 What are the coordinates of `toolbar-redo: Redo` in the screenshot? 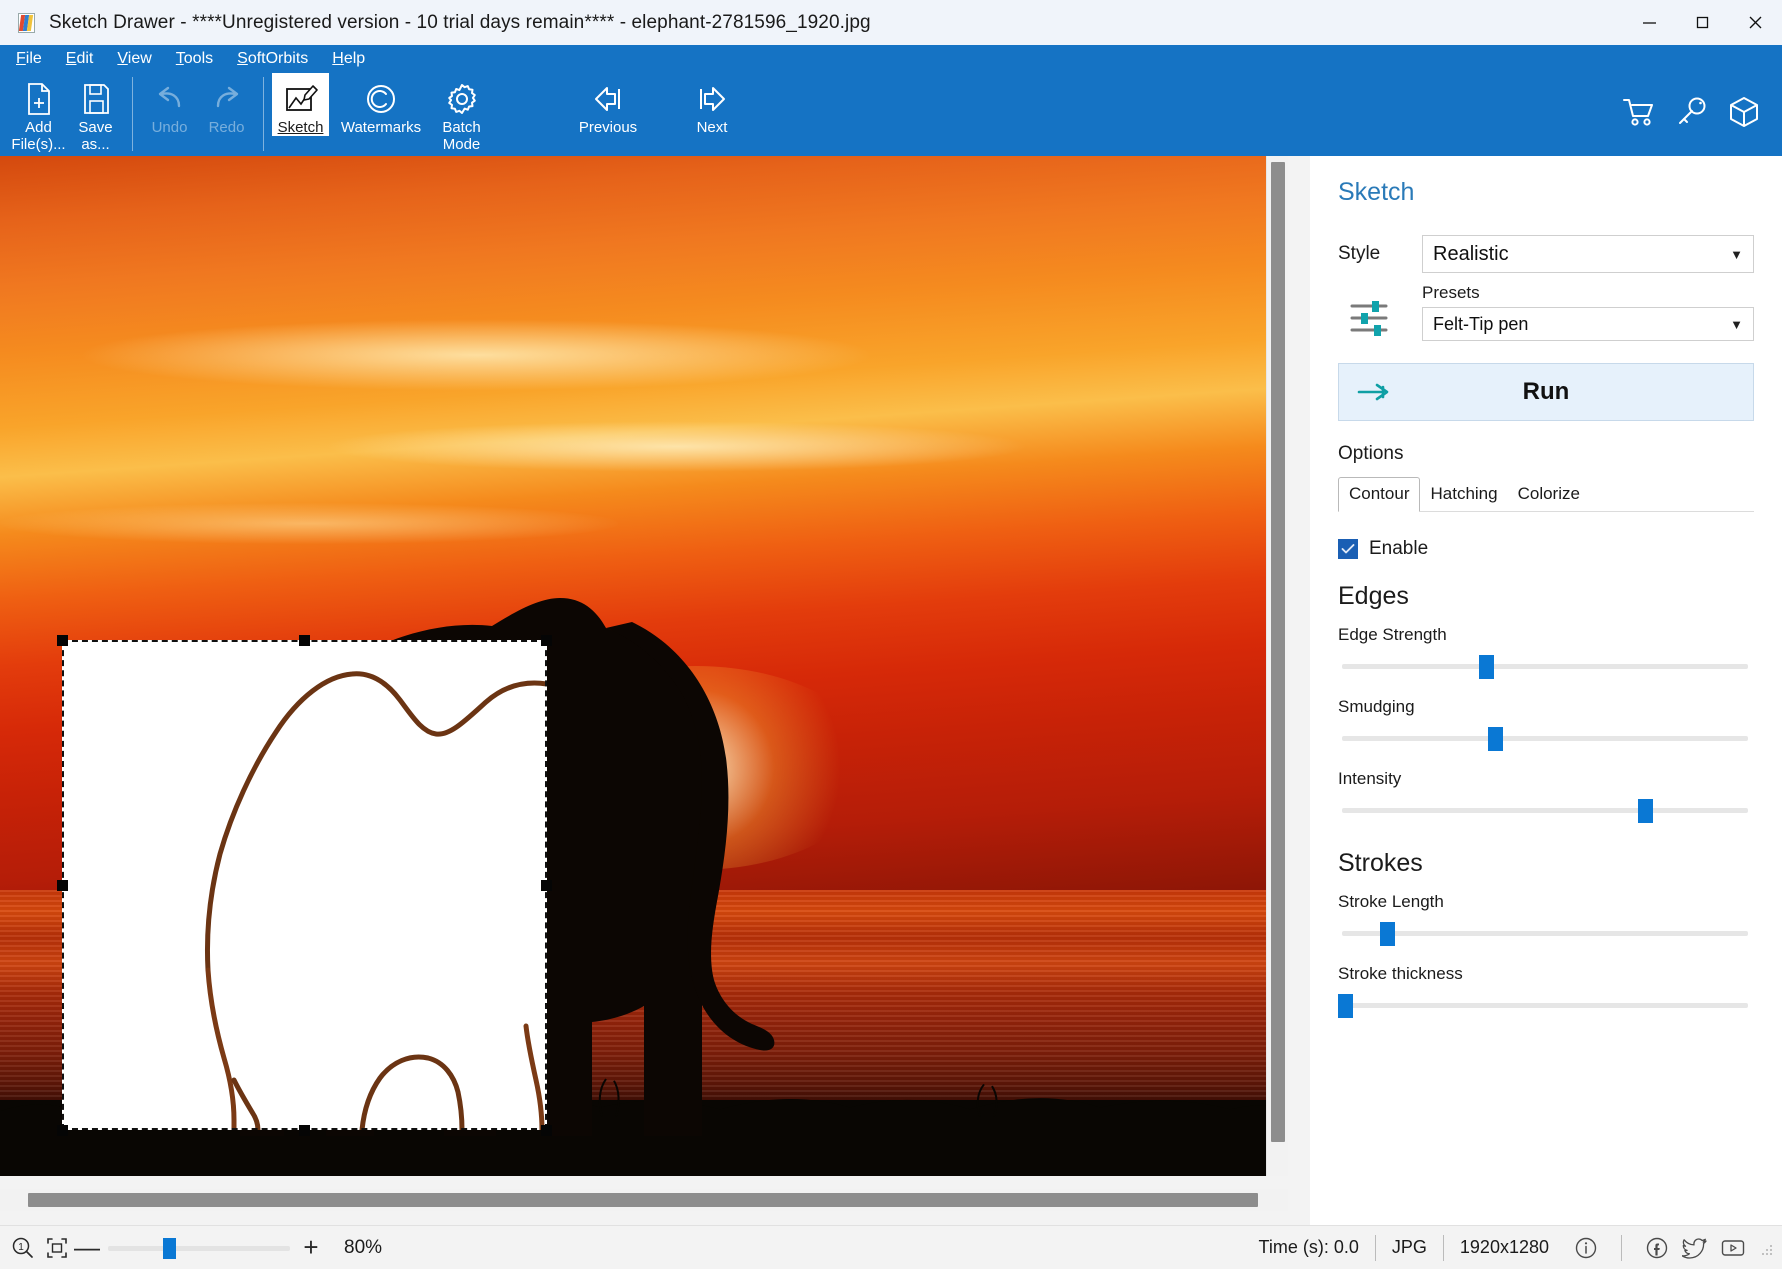 It's located at (226, 104).